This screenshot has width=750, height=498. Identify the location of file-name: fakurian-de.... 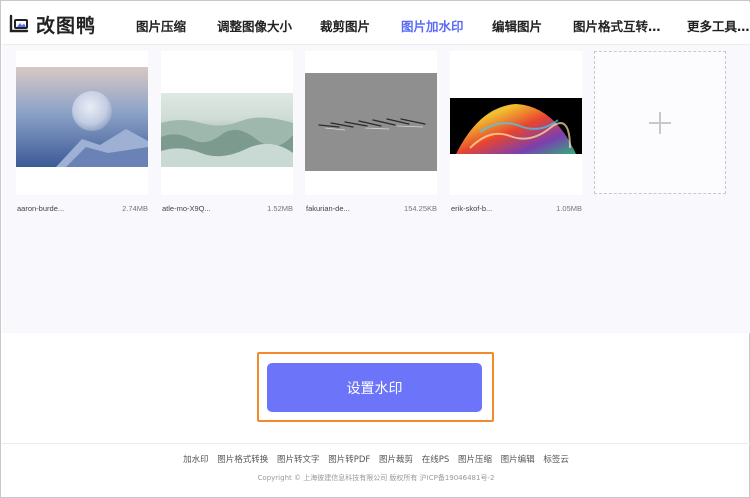
(328, 208).